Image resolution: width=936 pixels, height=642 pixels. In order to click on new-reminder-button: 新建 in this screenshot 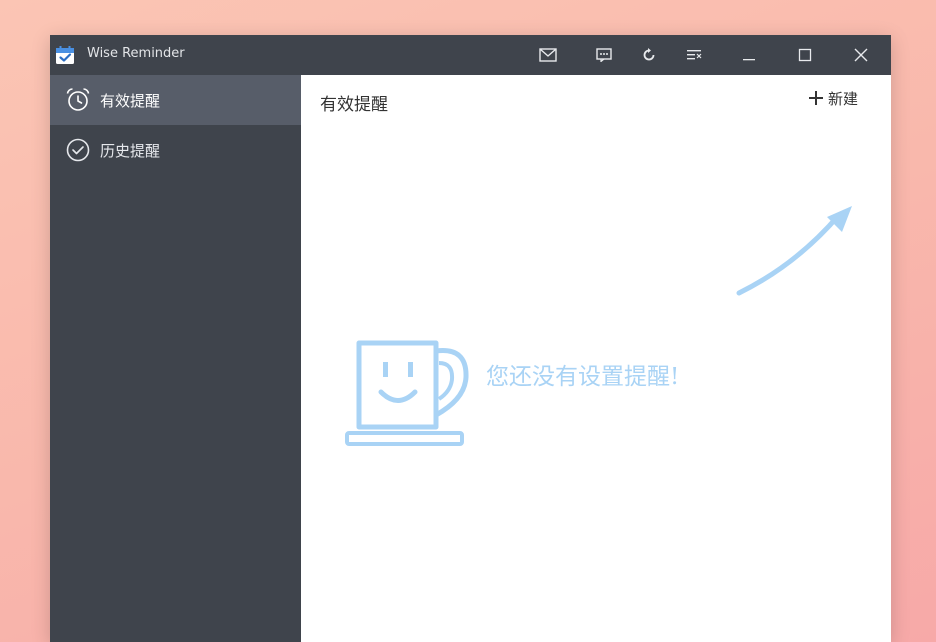, I will do `click(833, 98)`.